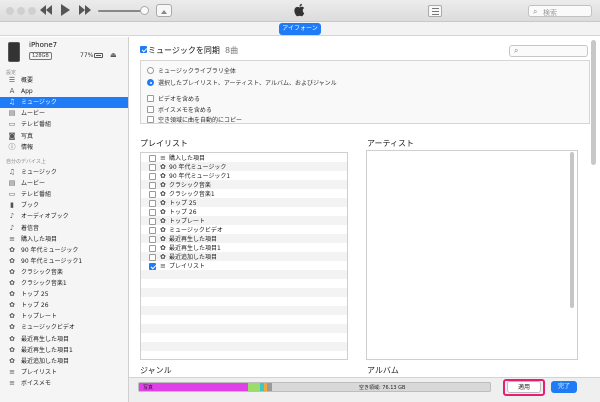  Describe the element at coordinates (64, 136) in the screenshot. I see `sidebar-item: ◙ 写真` at that location.